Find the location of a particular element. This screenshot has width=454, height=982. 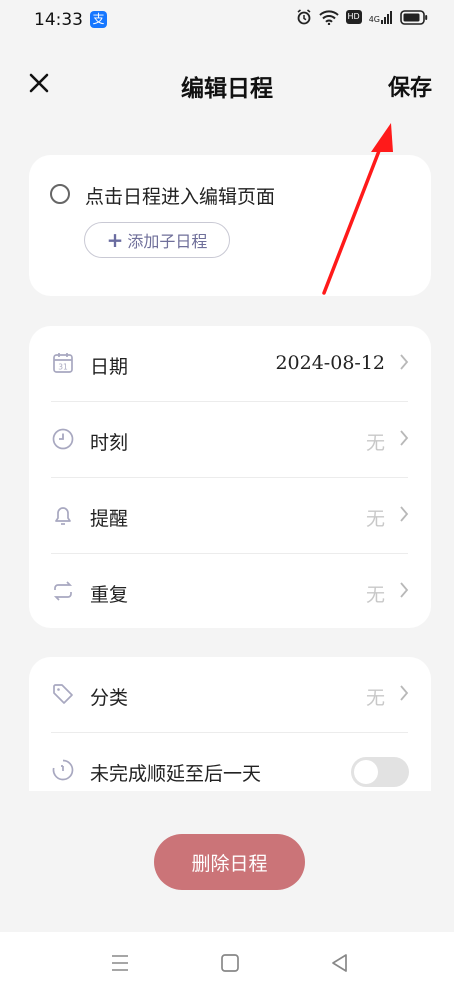

calendar-icon: 31 is located at coordinates (63, 363).